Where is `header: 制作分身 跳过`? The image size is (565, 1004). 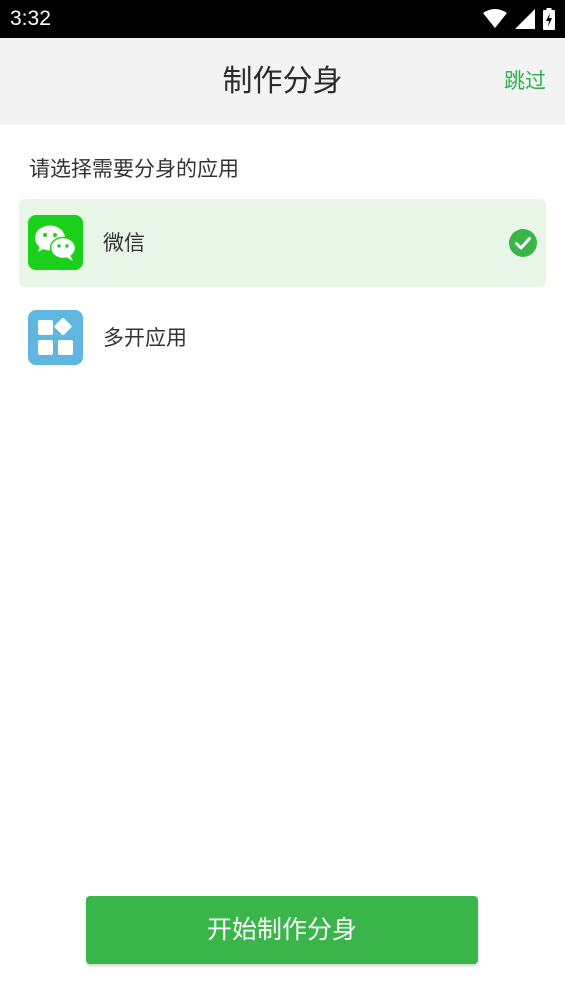
header: 制作分身 跳过 is located at coordinates (282, 81).